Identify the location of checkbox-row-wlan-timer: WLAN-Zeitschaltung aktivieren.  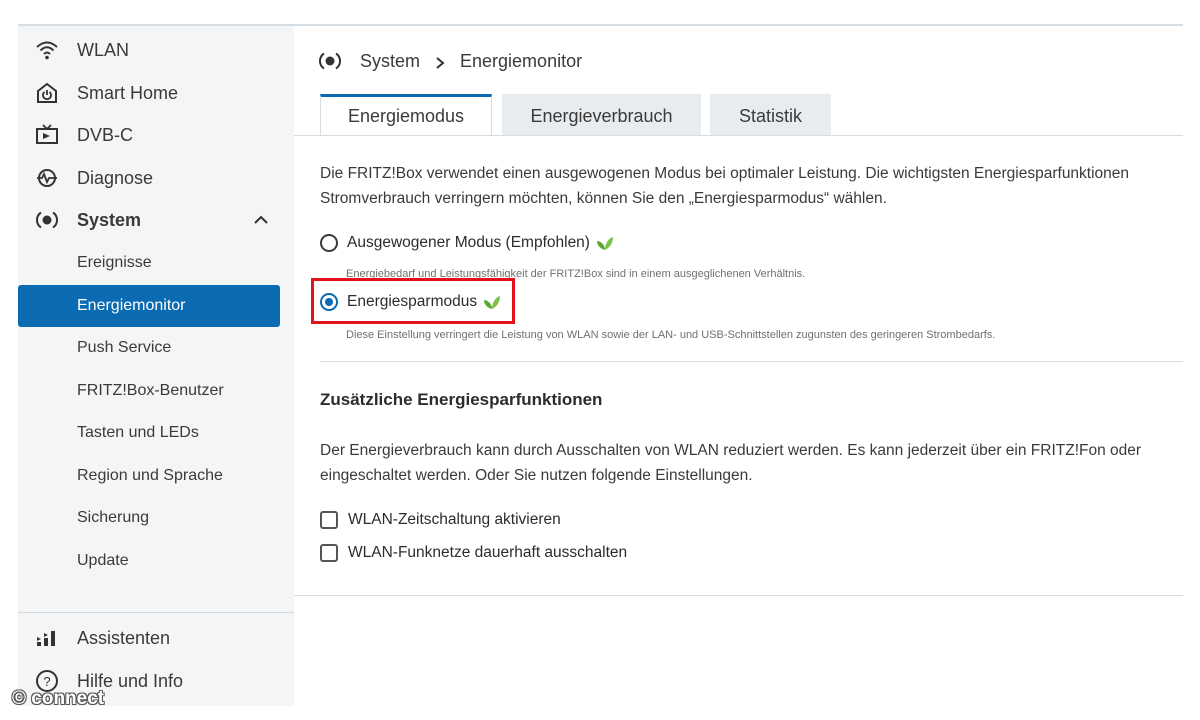
(440, 520).